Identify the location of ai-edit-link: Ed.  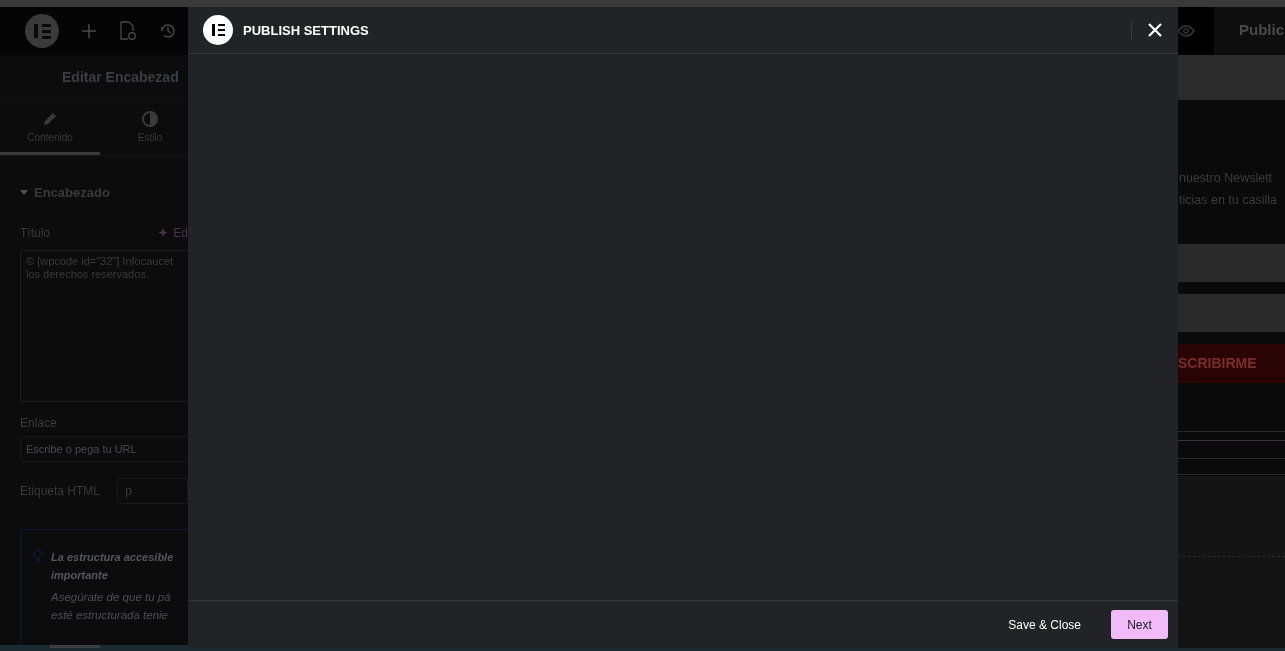
(173, 233).